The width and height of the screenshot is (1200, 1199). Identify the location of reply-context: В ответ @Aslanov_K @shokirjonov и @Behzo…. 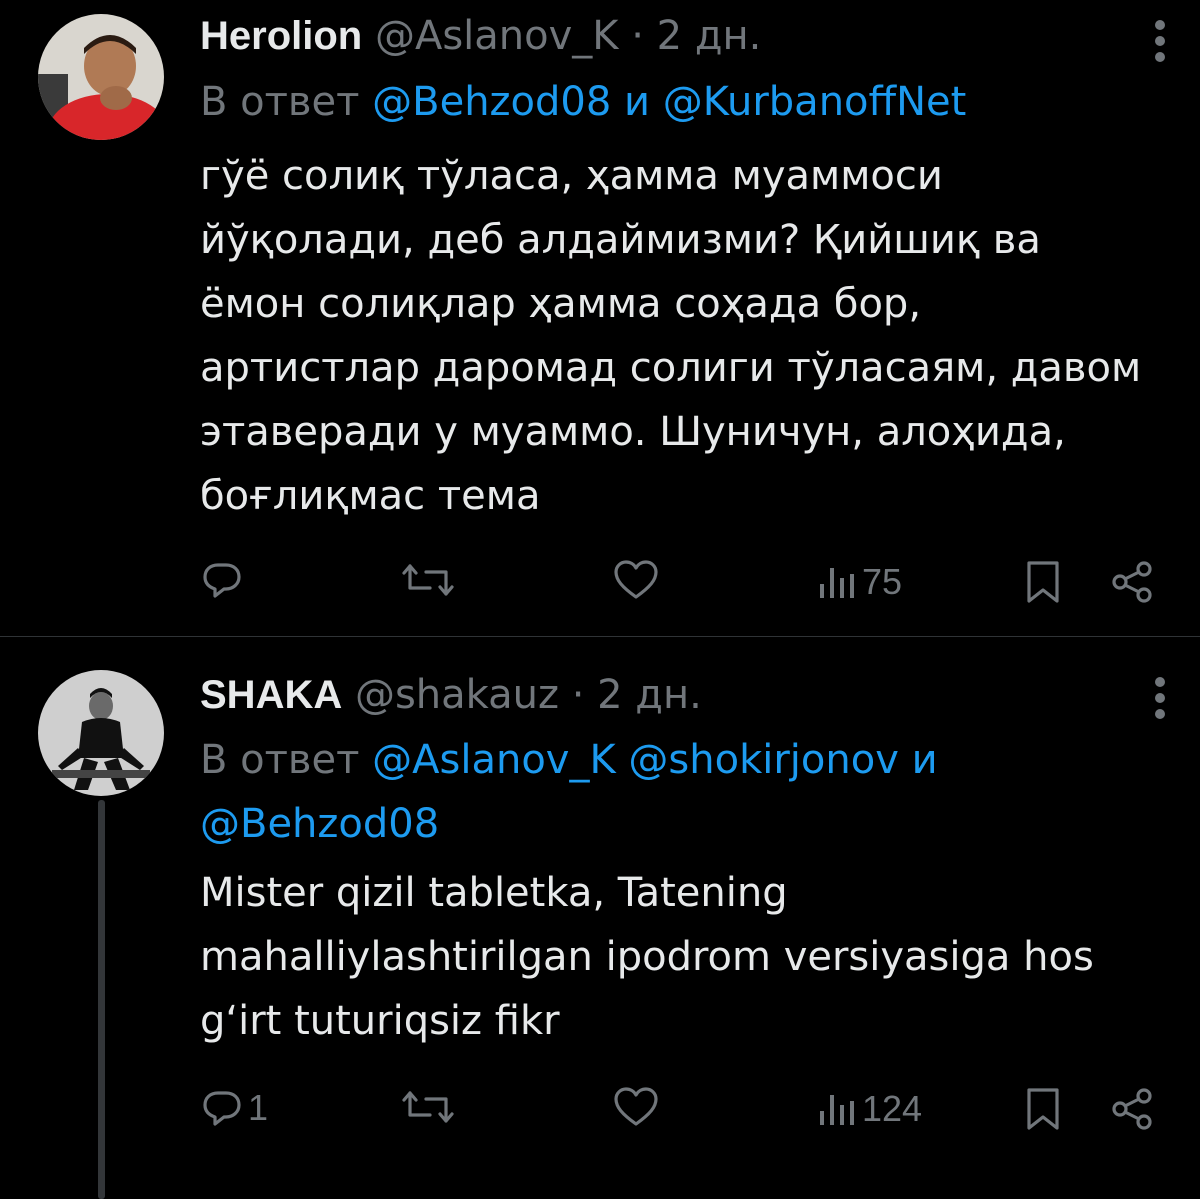
(690, 792).